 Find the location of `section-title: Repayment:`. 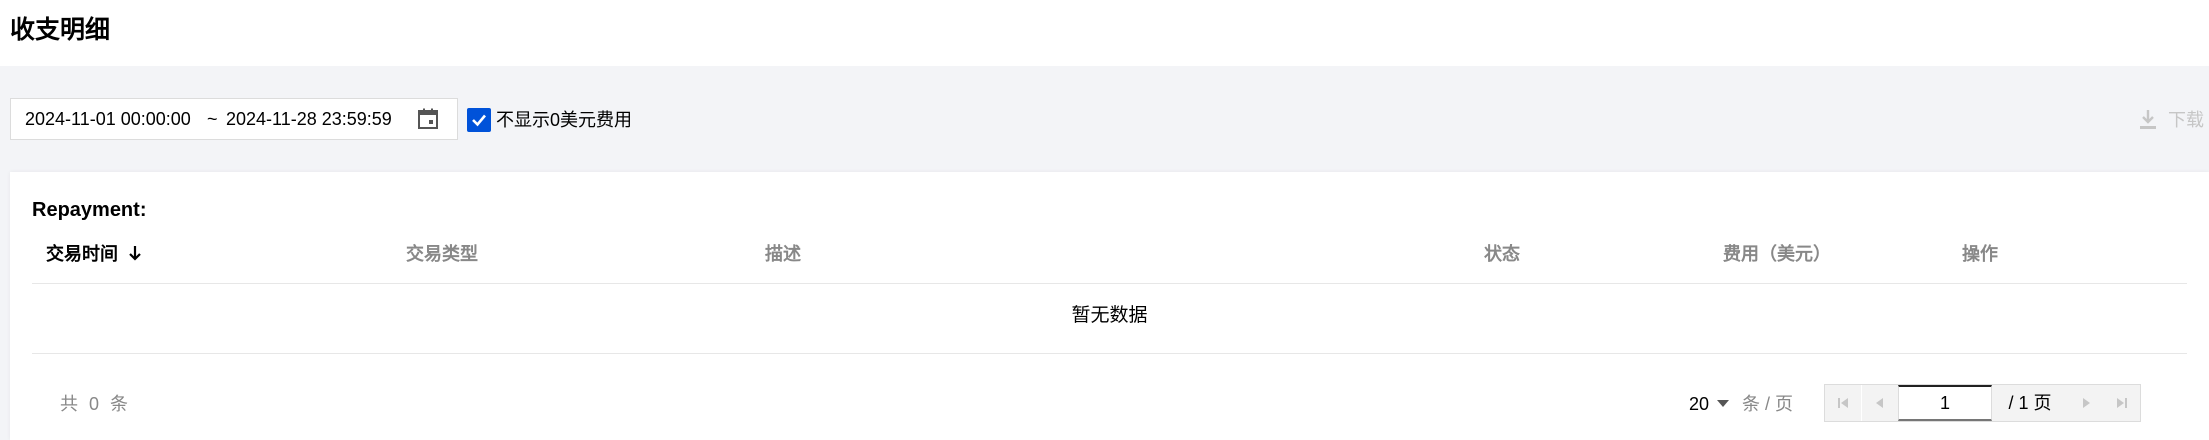

section-title: Repayment: is located at coordinates (89, 210).